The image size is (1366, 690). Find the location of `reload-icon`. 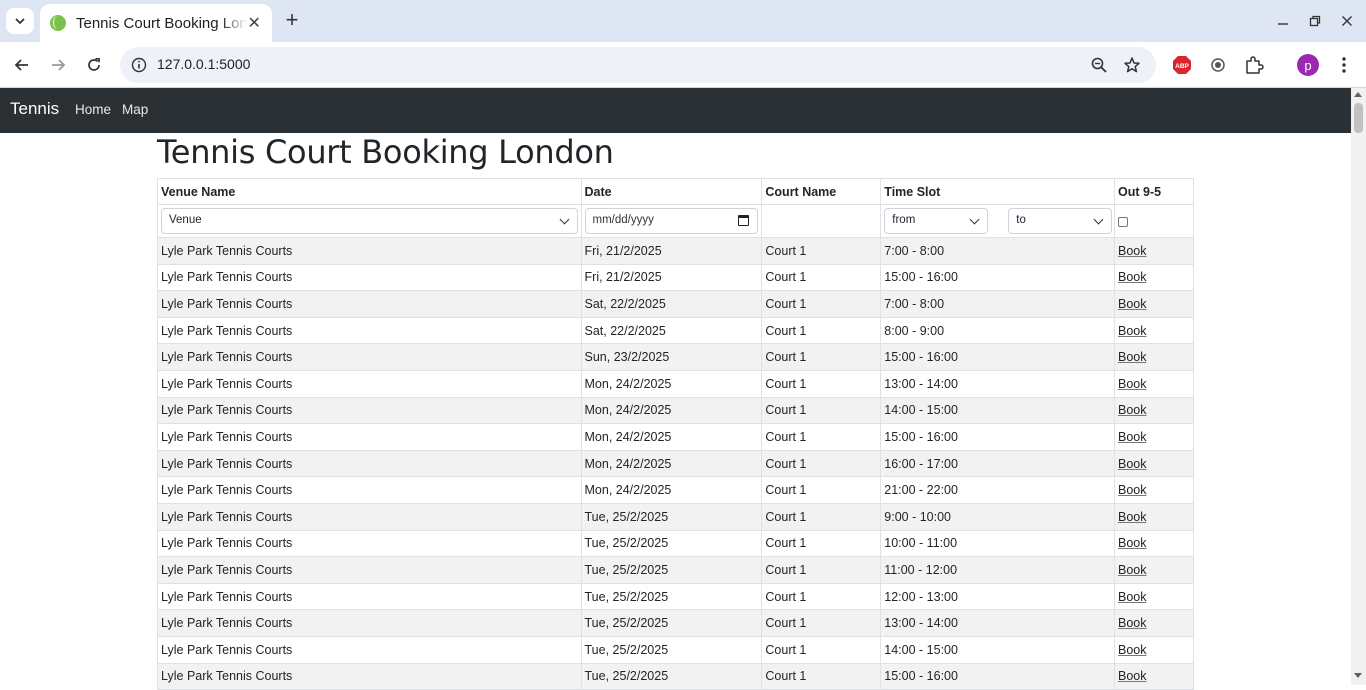

reload-icon is located at coordinates (94, 65).